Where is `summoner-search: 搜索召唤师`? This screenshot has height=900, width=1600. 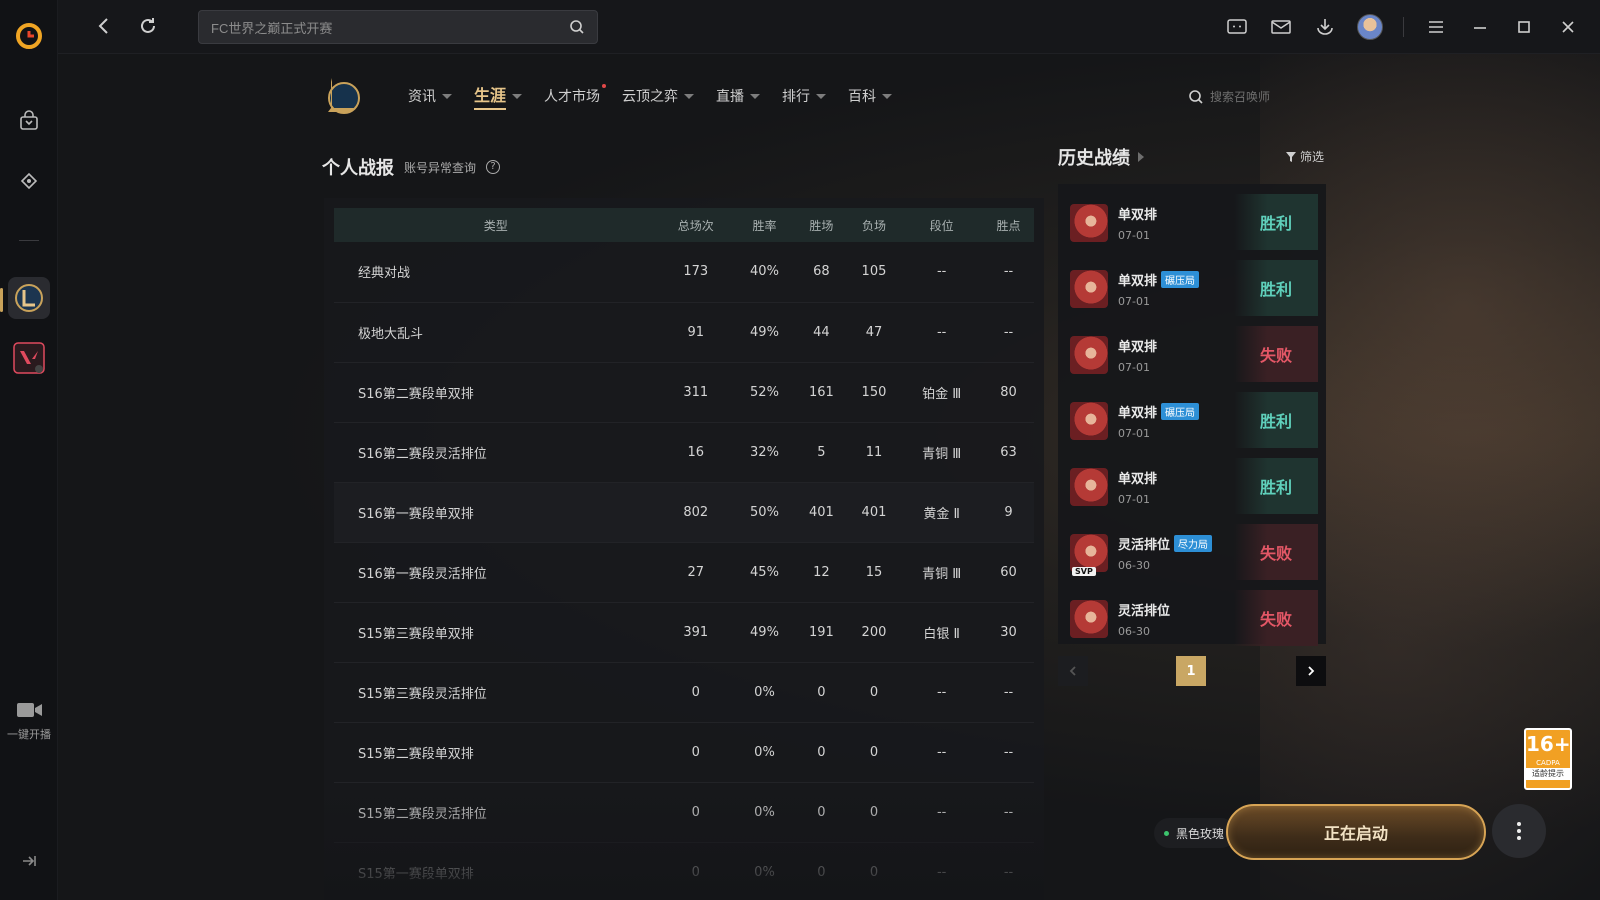
summoner-search: 搜索召唤师 is located at coordinates (1229, 96).